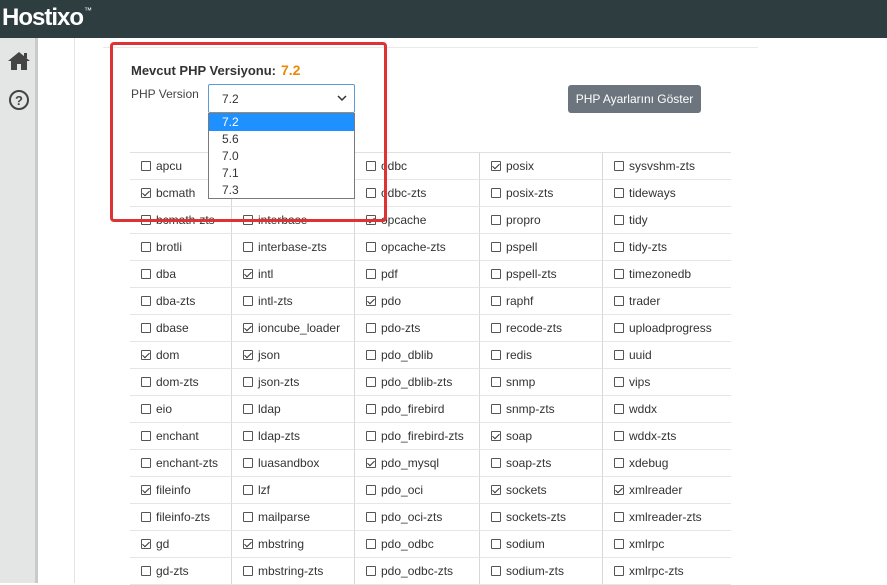 This screenshot has width=887, height=585. Describe the element at coordinates (181, 409) in the screenshot. I see `extension-item: eio` at that location.